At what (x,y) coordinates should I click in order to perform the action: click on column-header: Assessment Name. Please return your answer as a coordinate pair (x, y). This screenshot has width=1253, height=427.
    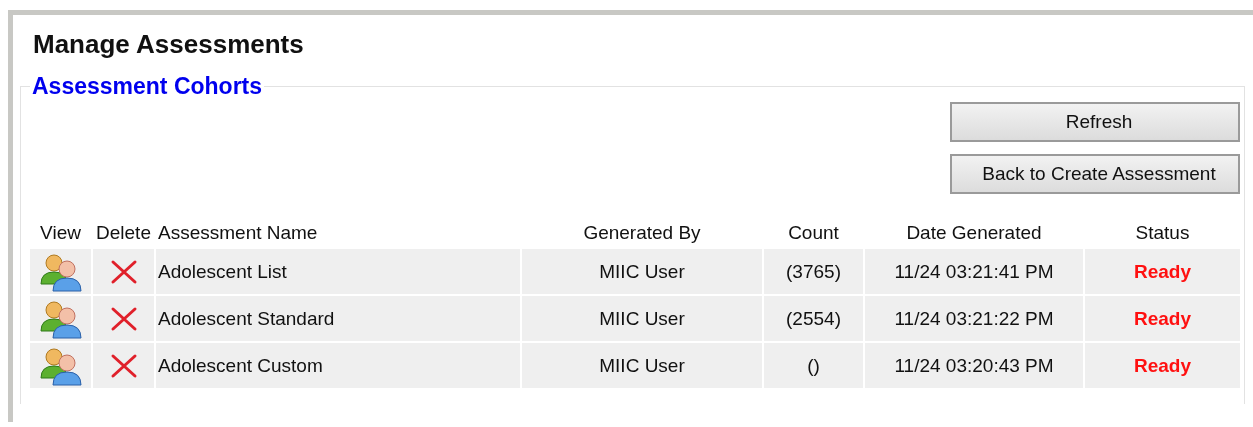
    Looking at the image, I should click on (238, 232).